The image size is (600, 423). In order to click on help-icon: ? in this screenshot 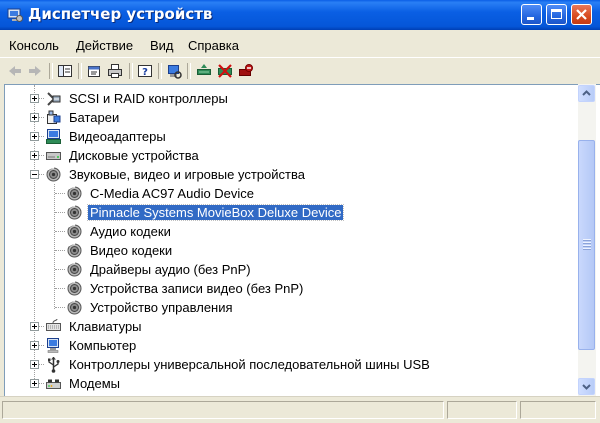, I will do `click(145, 71)`.